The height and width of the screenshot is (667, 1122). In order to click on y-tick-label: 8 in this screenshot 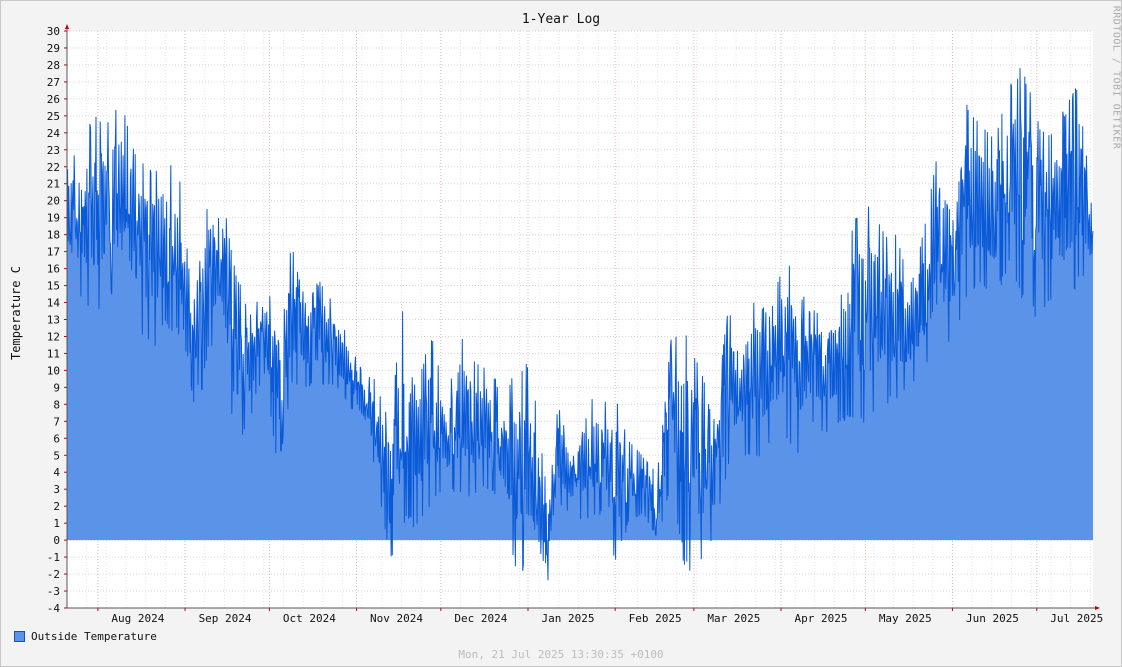, I will do `click(56, 404)`.